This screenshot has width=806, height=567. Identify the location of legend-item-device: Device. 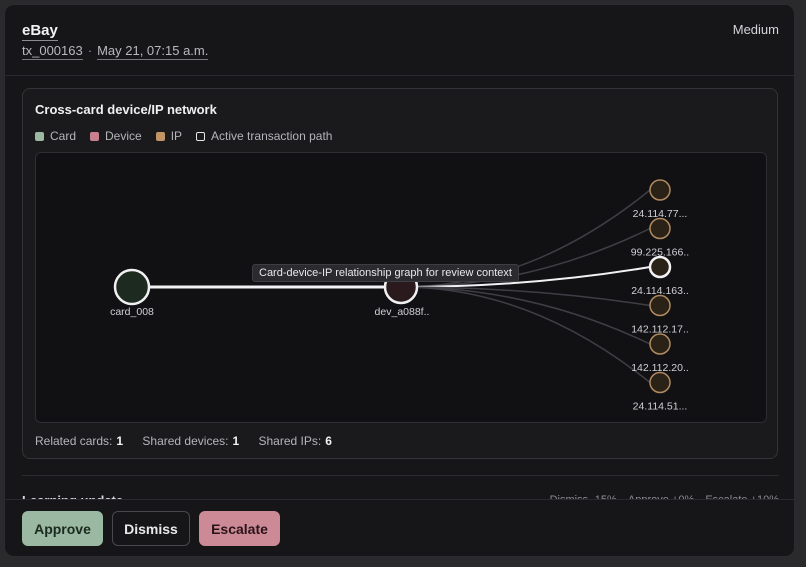
(116, 136).